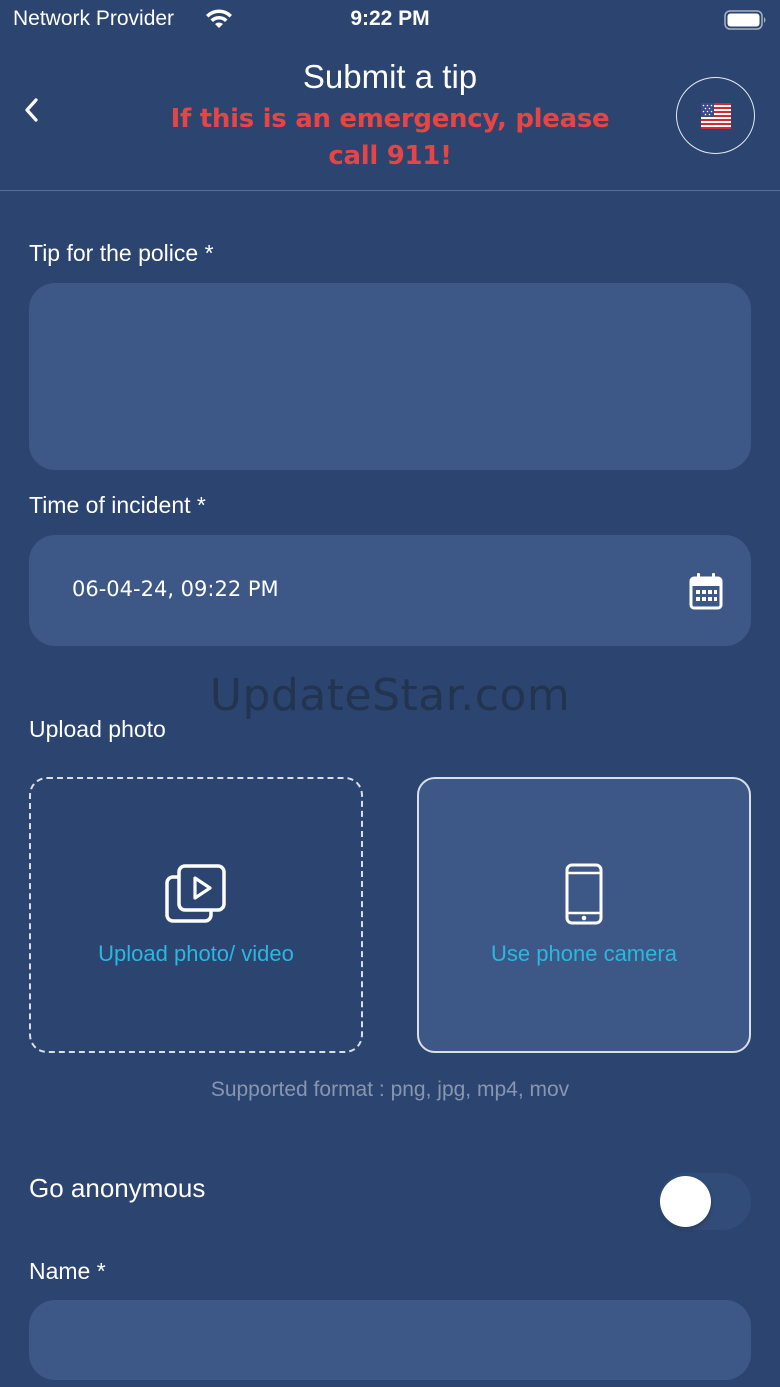  I want to click on use-phone-camera-label: Use phone camera, so click(584, 953).